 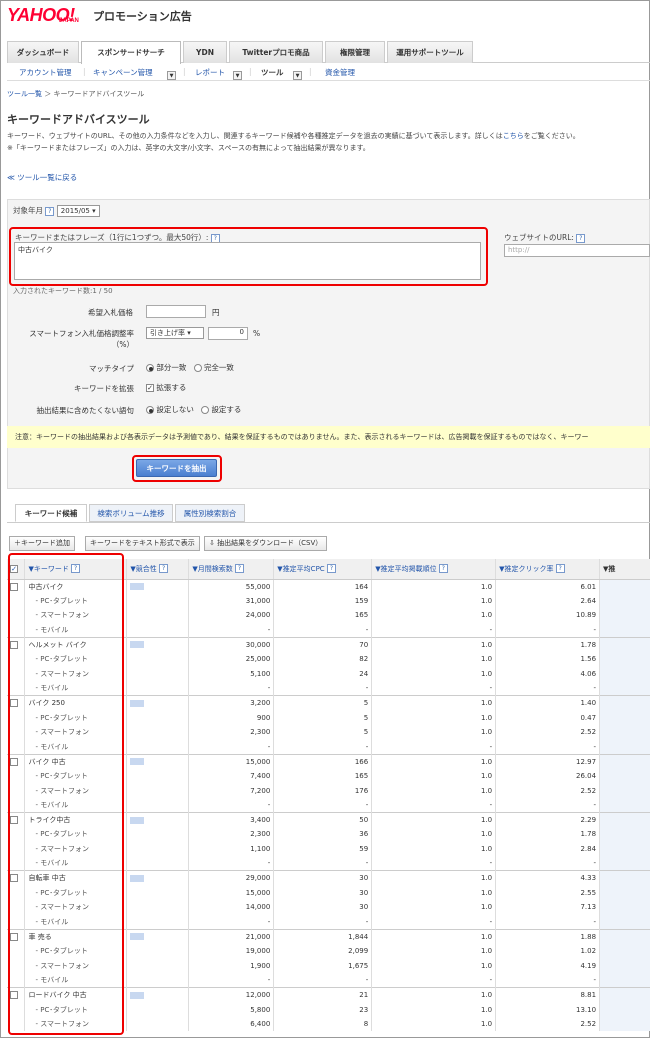 What do you see at coordinates (231, 951) in the screenshot?
I see `value-cell: 19,000` at bounding box center [231, 951].